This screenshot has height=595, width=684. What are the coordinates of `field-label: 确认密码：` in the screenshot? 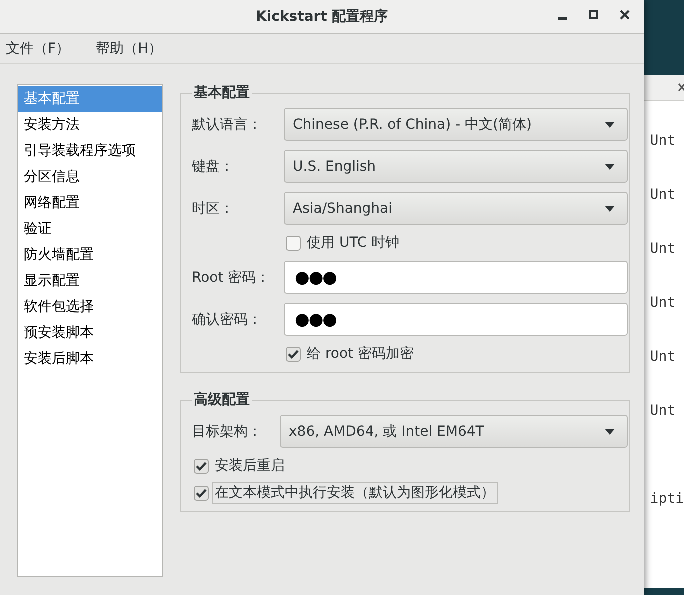 It's located at (227, 319).